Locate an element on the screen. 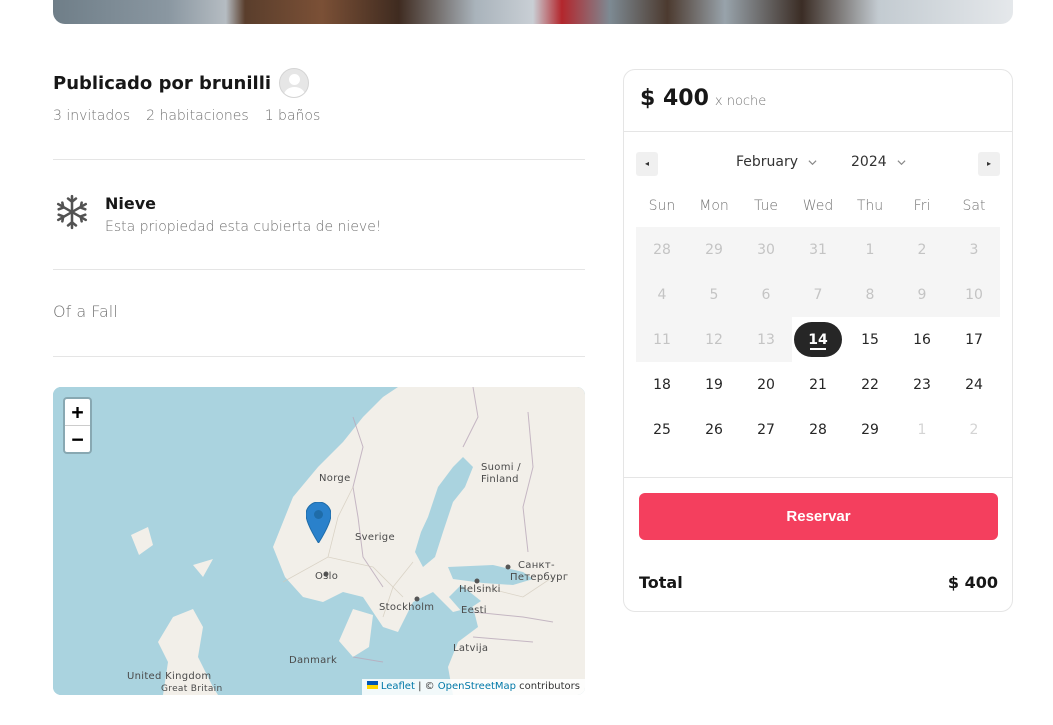 The height and width of the screenshot is (725, 1053). calendar-day-number: 7 is located at coordinates (818, 294).